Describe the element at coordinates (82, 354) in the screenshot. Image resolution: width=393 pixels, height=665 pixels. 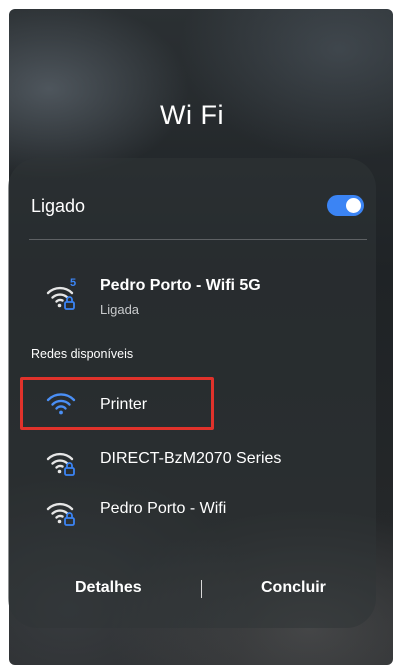
I see `available-networks-header: Redes disponíveis` at that location.